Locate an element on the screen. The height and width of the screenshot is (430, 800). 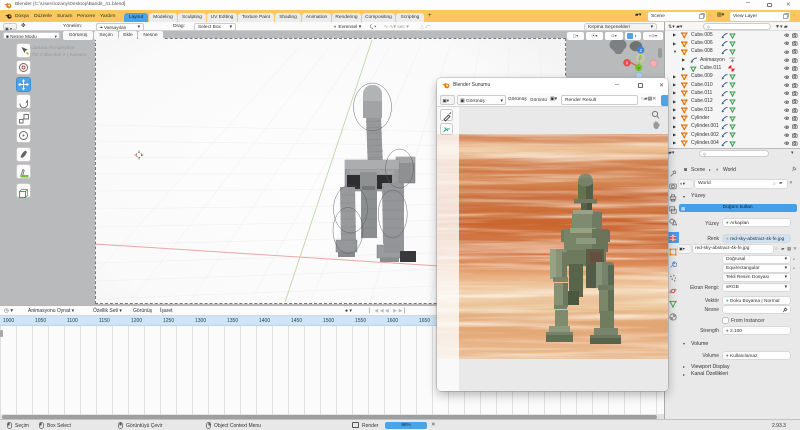
svg-text: X is located at coordinates (627, 63).